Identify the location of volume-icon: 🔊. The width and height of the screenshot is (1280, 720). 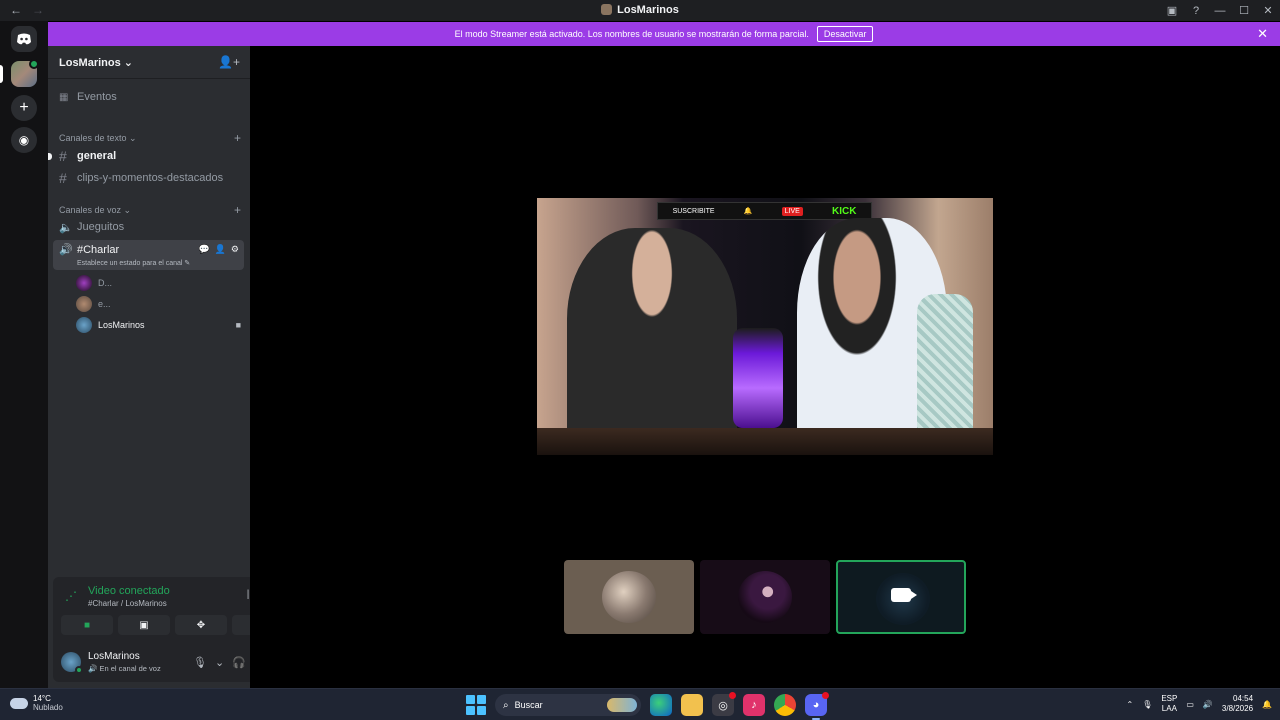
(1208, 704).